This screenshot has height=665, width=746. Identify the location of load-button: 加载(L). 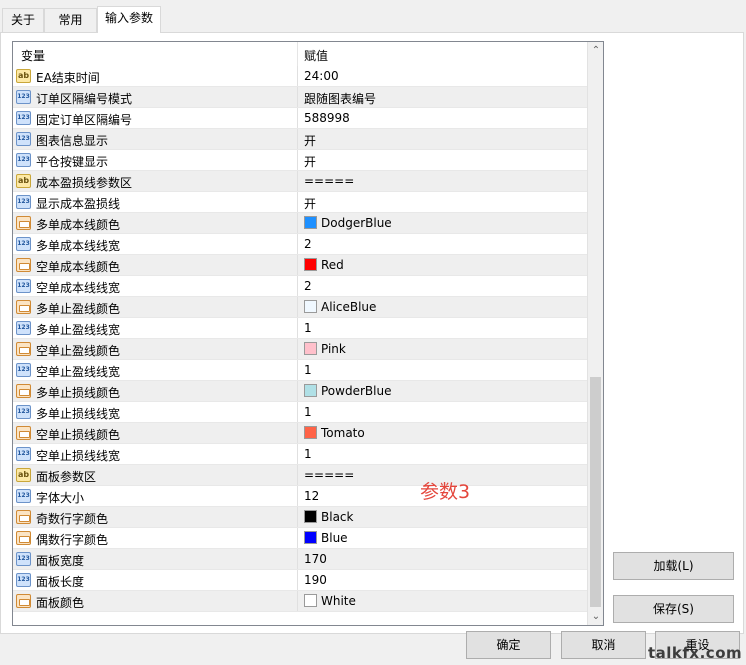
(673, 566).